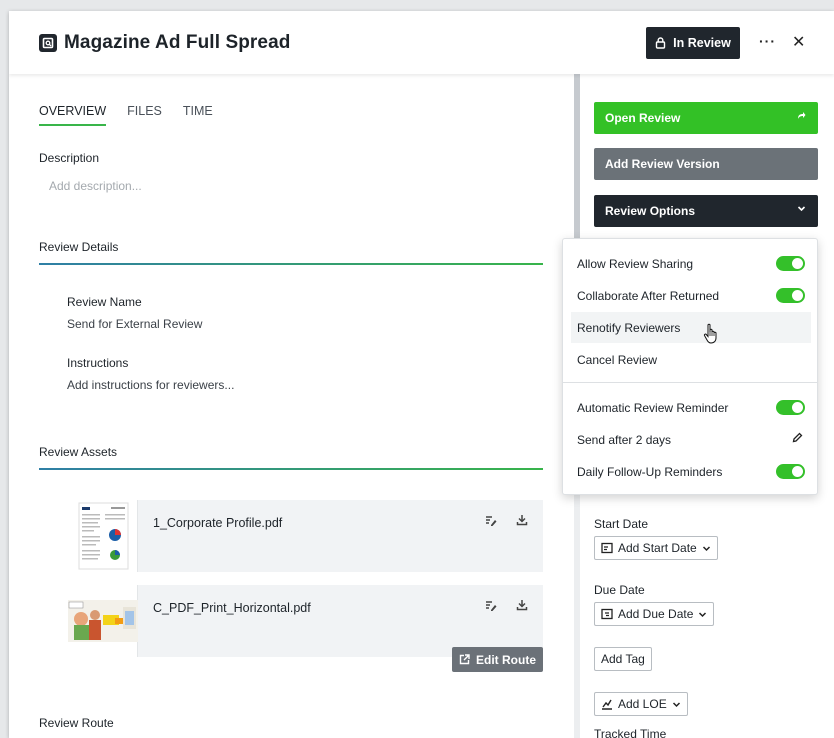 The height and width of the screenshot is (738, 834). Describe the element at coordinates (790, 471) in the screenshot. I see `daily-follow-up-toggle` at that location.